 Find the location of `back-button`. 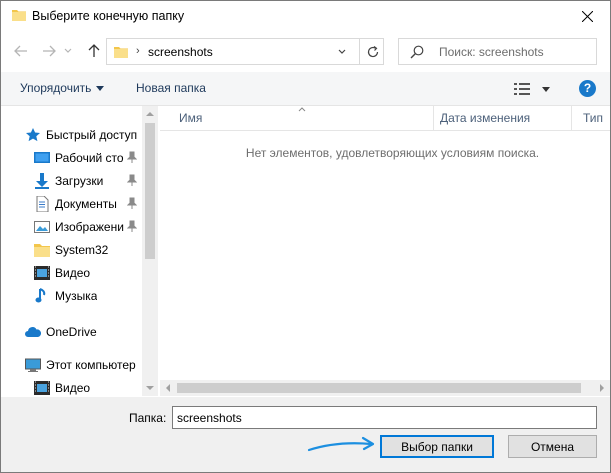

back-button is located at coordinates (21, 51).